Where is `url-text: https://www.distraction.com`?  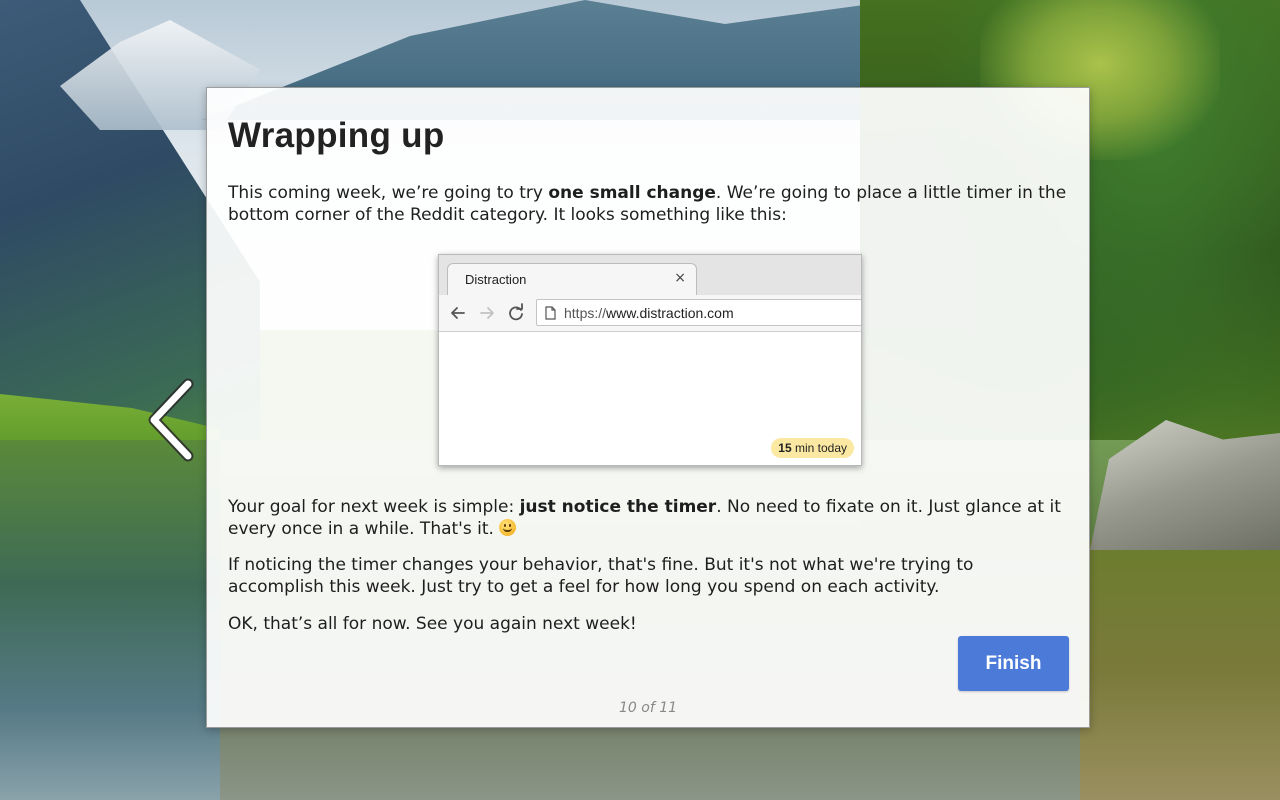 url-text: https://www.distraction.com is located at coordinates (649, 313).